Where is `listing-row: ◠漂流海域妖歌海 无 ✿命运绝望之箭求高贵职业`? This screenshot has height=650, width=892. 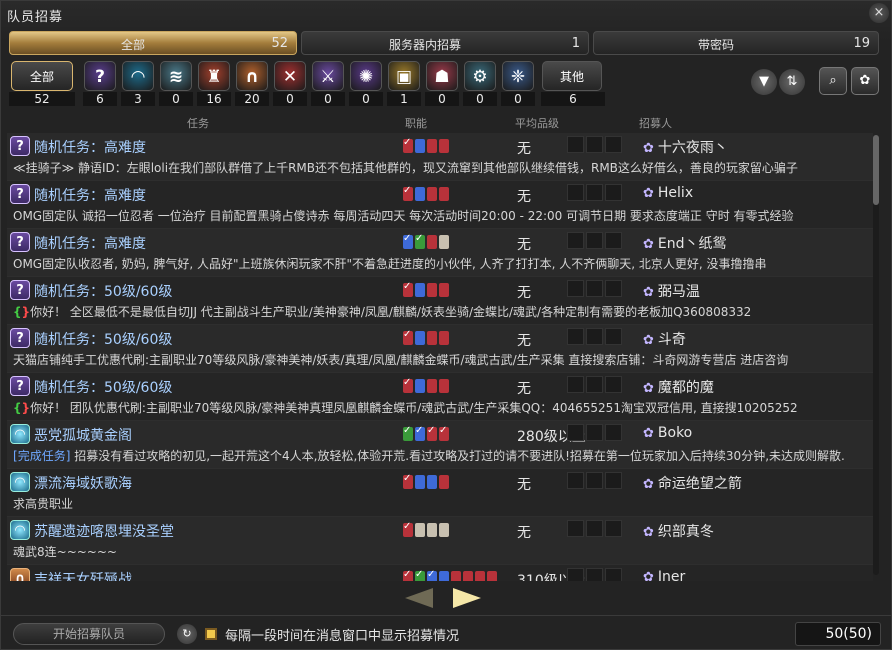 listing-row: ◠漂流海域妖歌海 无 ✿命运绝望之箭求高贵职业 is located at coordinates (440, 493).